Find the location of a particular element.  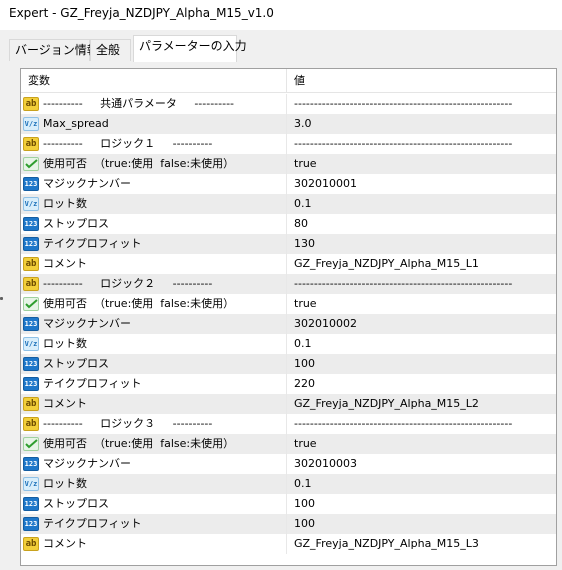

parameter-row: ab コメント GZ_Freyja_NZDJPY_Alpha_M15_L3 is located at coordinates (288, 544).